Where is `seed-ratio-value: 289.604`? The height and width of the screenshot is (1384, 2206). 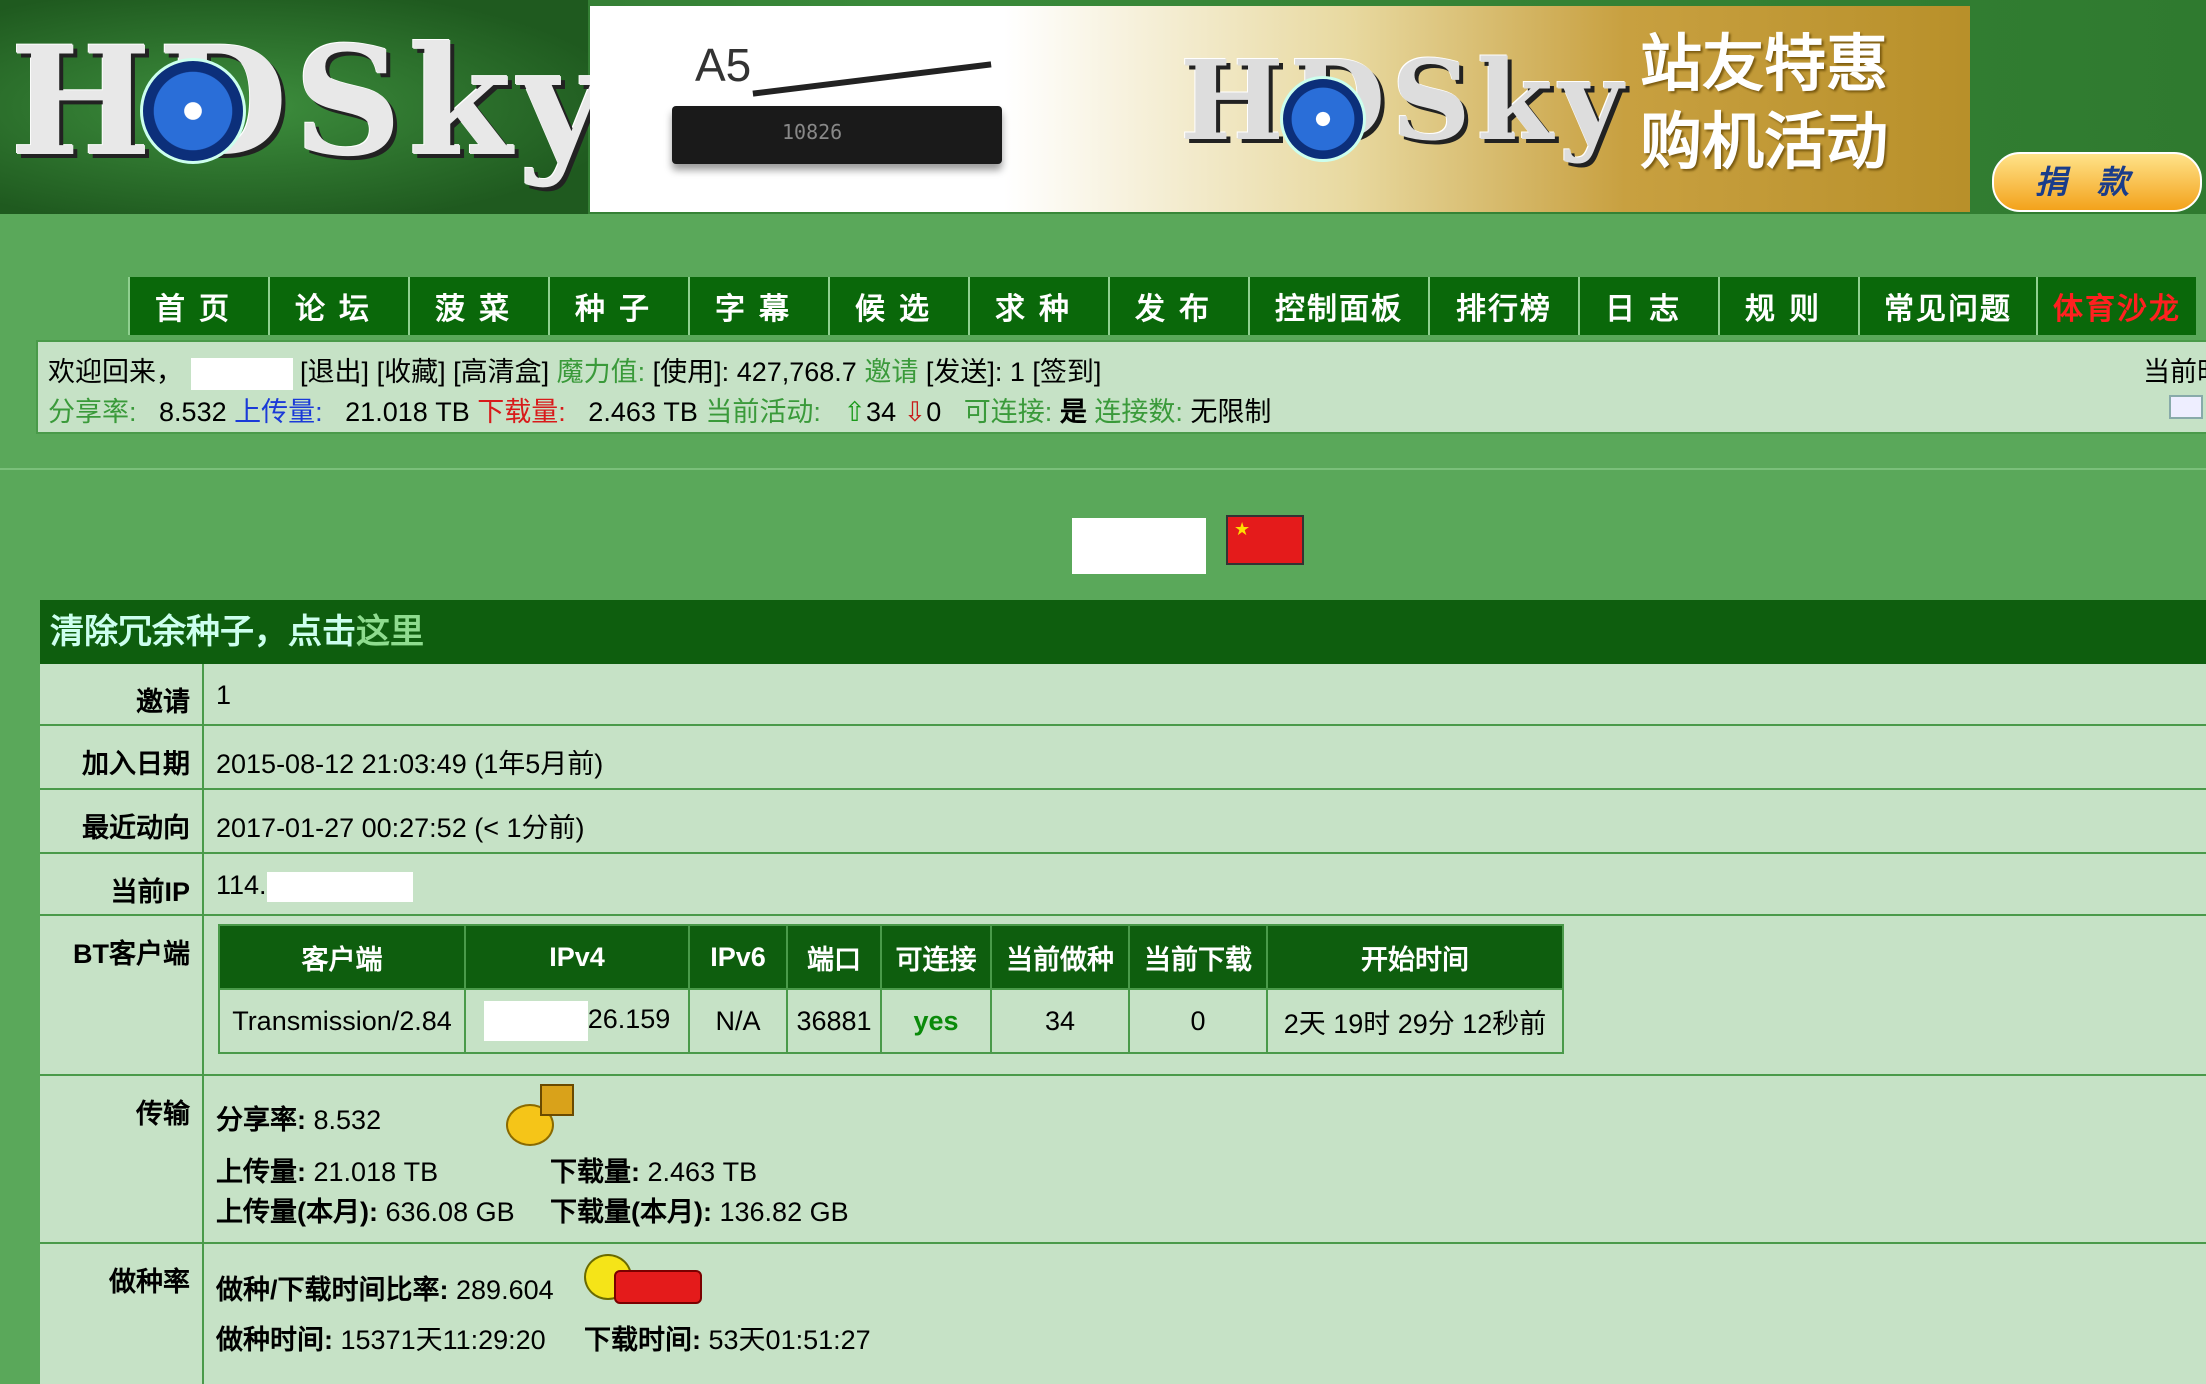 seed-ratio-value: 289.604 is located at coordinates (505, 1290).